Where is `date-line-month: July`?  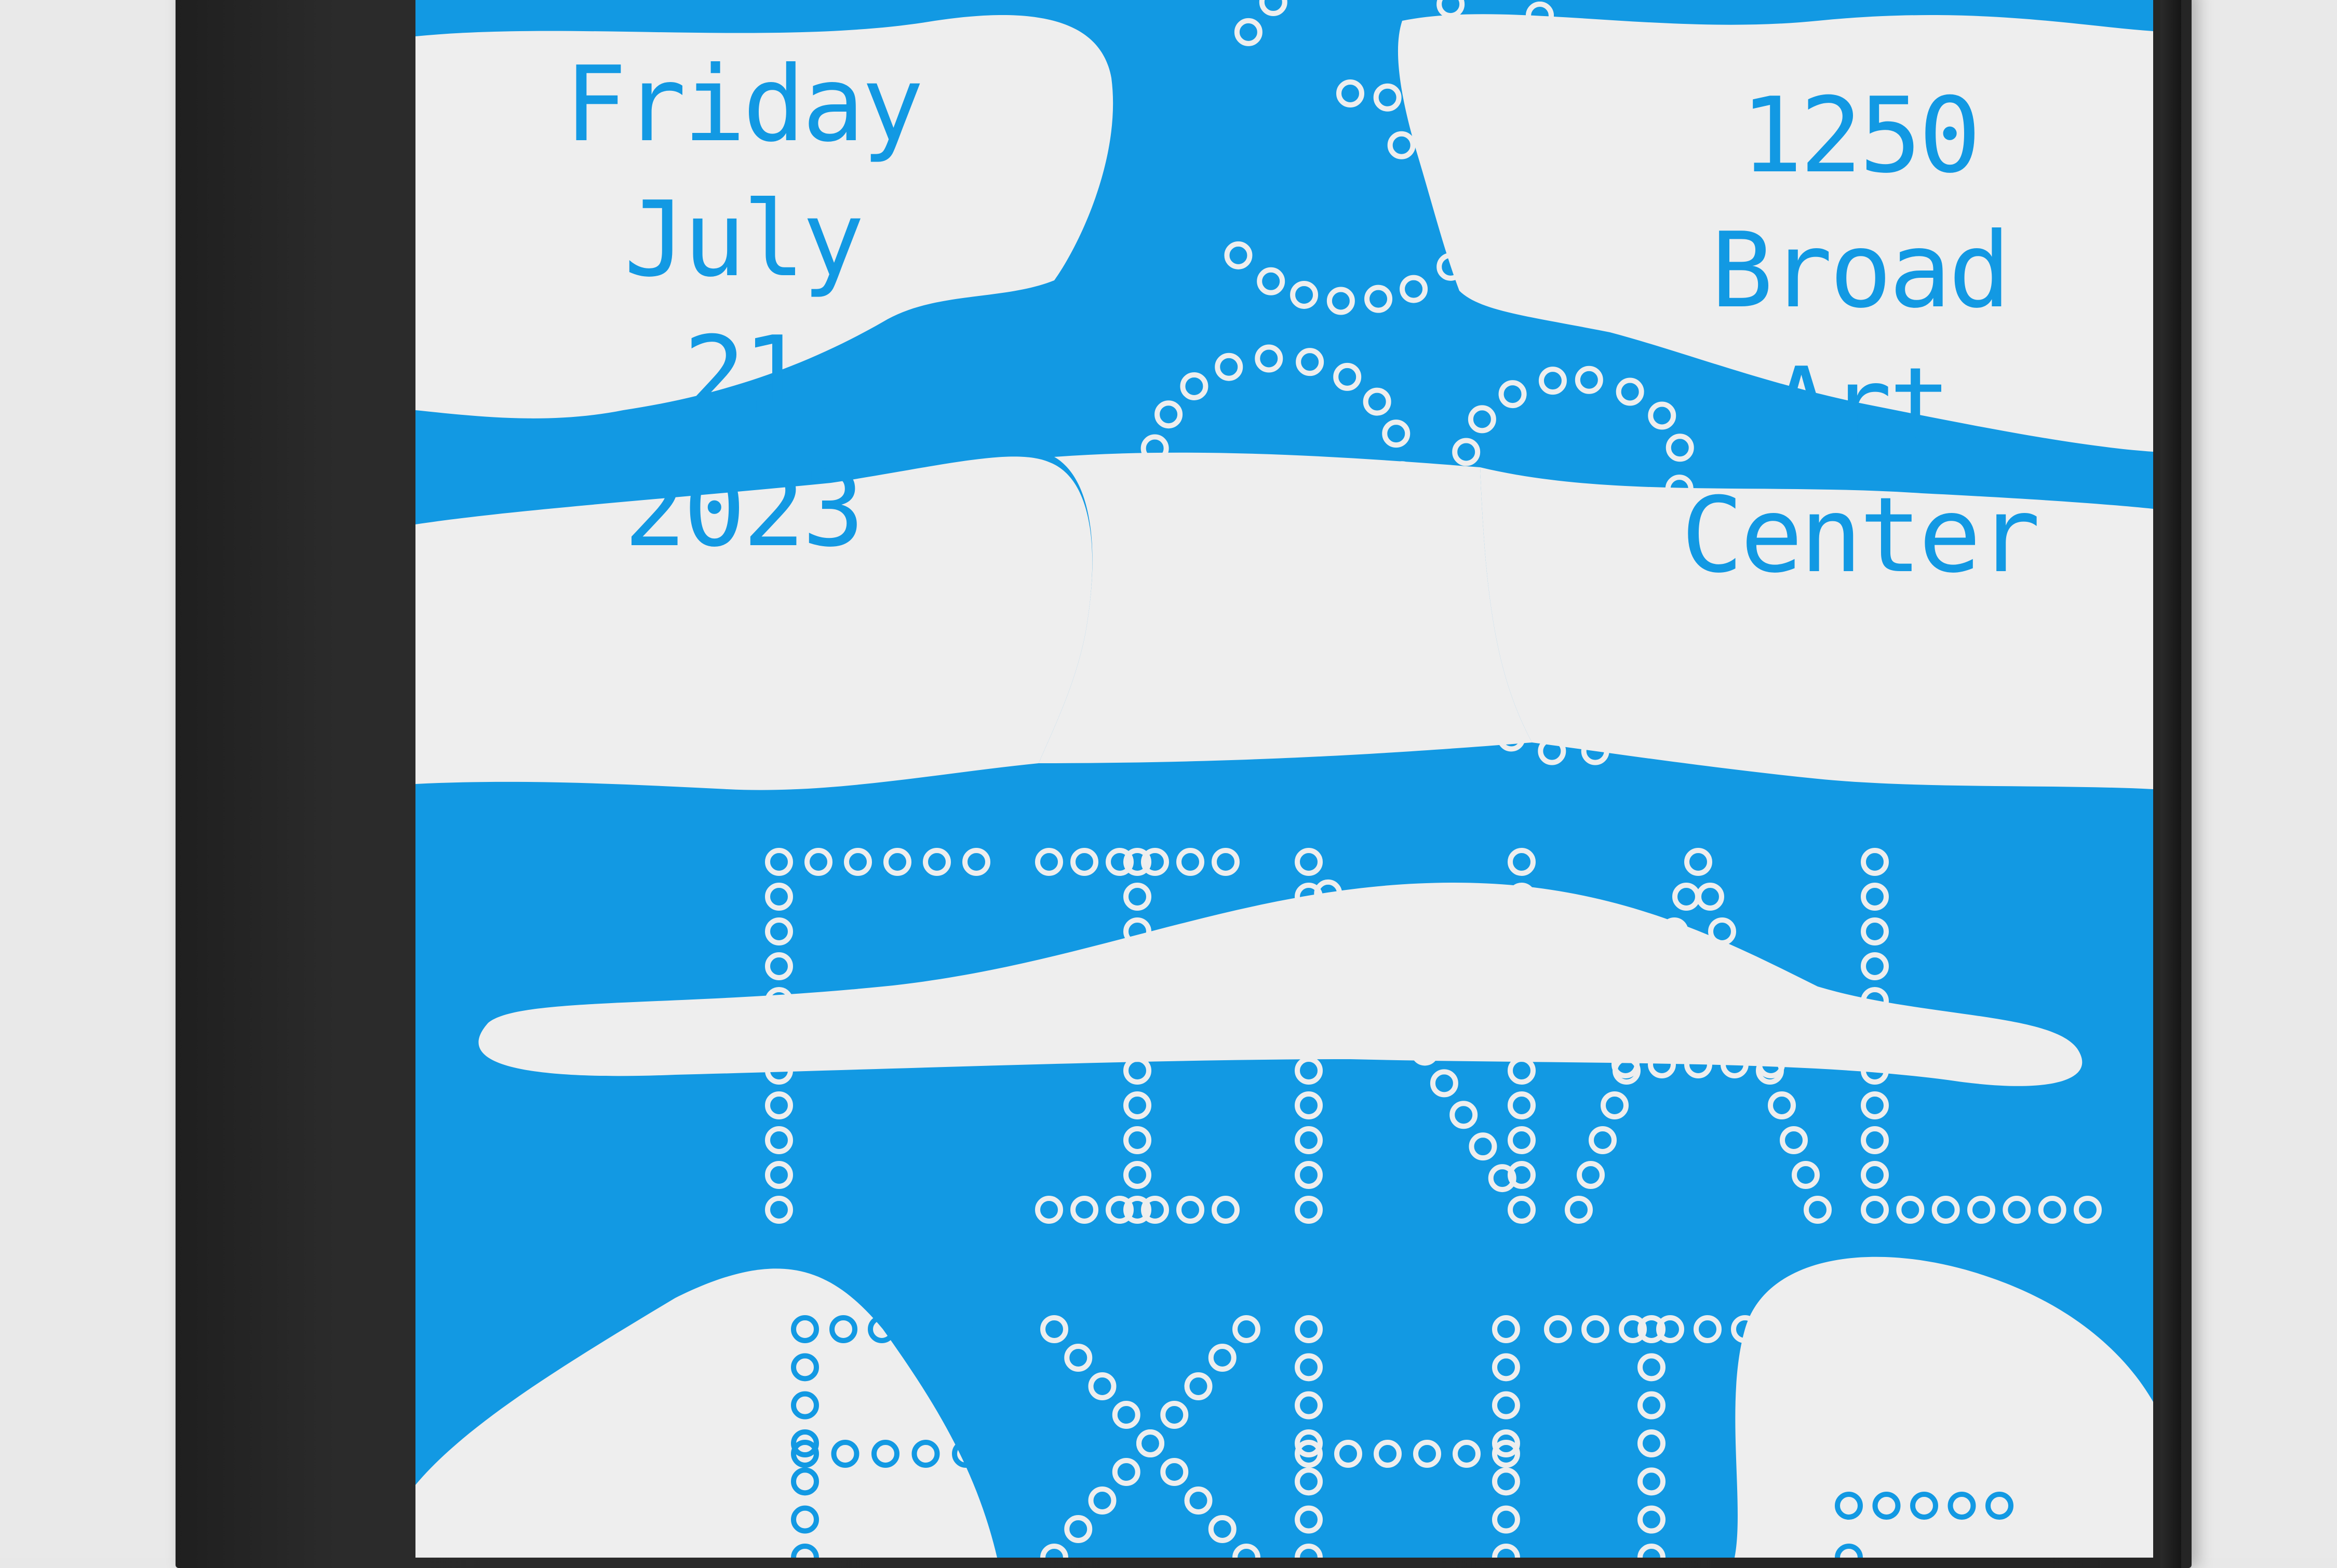 date-line-month: July is located at coordinates (743, 239).